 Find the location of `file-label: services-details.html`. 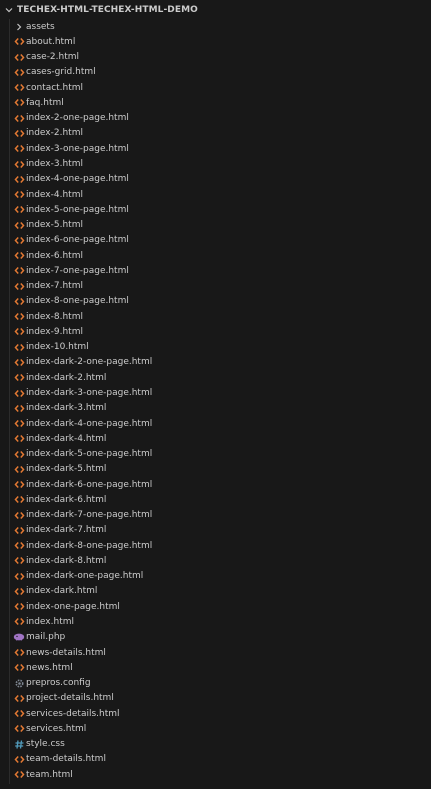

file-label: services-details.html is located at coordinates (73, 713).